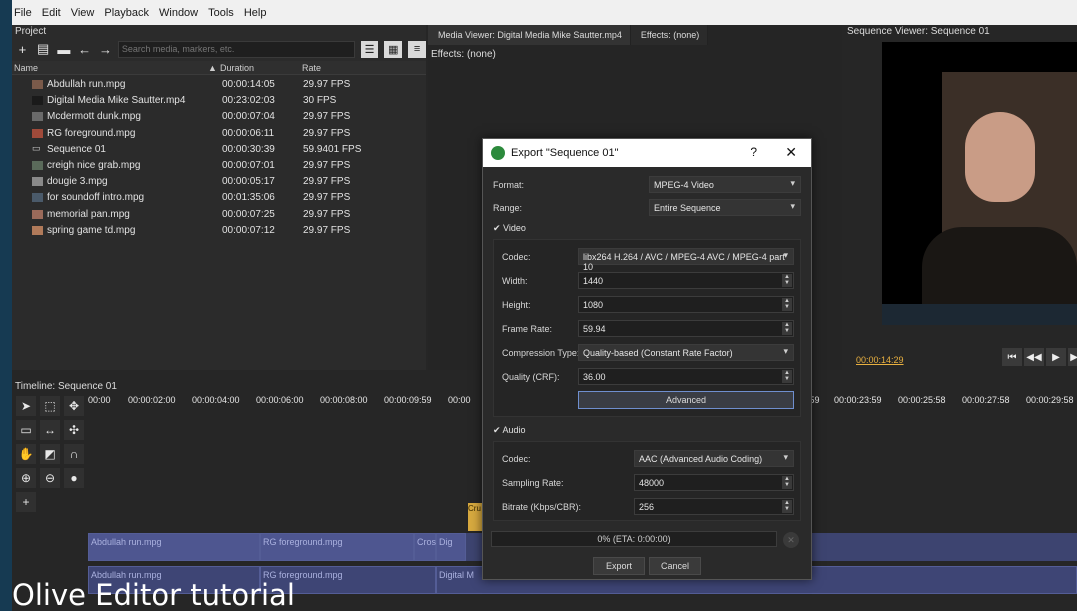 The width and height of the screenshot is (1077, 611). Describe the element at coordinates (986, 400) in the screenshot. I see `ruler-tick: 00:00:27:58` at that location.